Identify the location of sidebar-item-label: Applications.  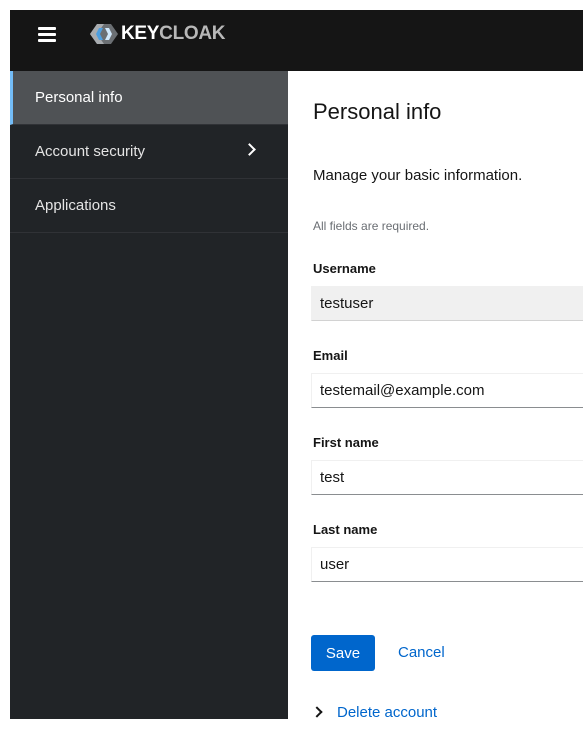
(75, 205).